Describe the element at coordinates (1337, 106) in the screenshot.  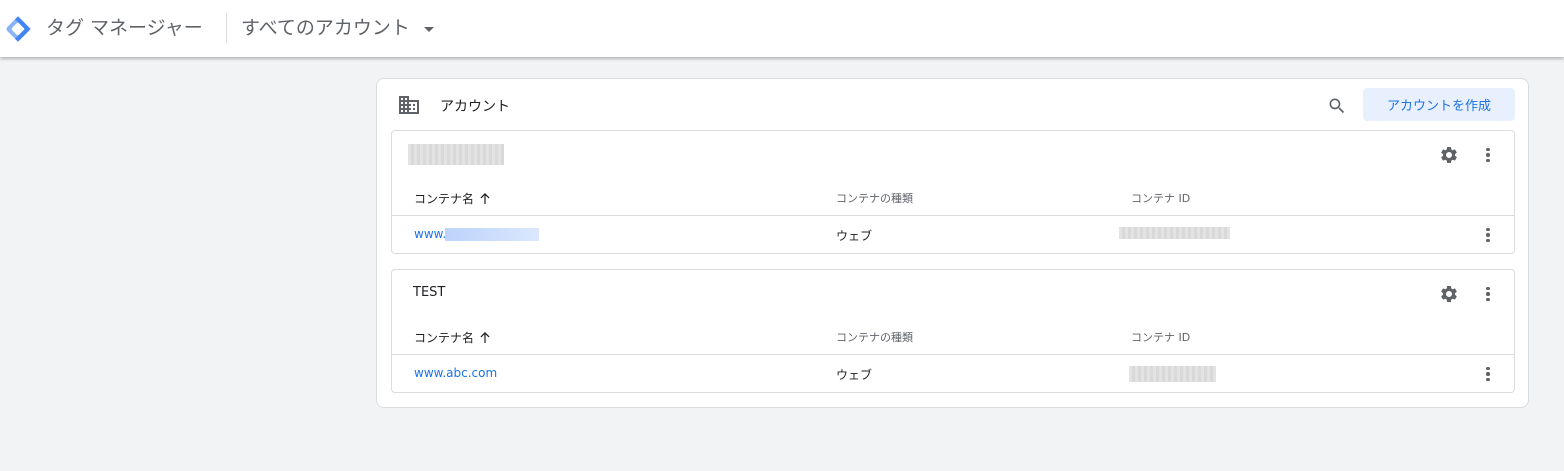
I see `search-icon` at that location.